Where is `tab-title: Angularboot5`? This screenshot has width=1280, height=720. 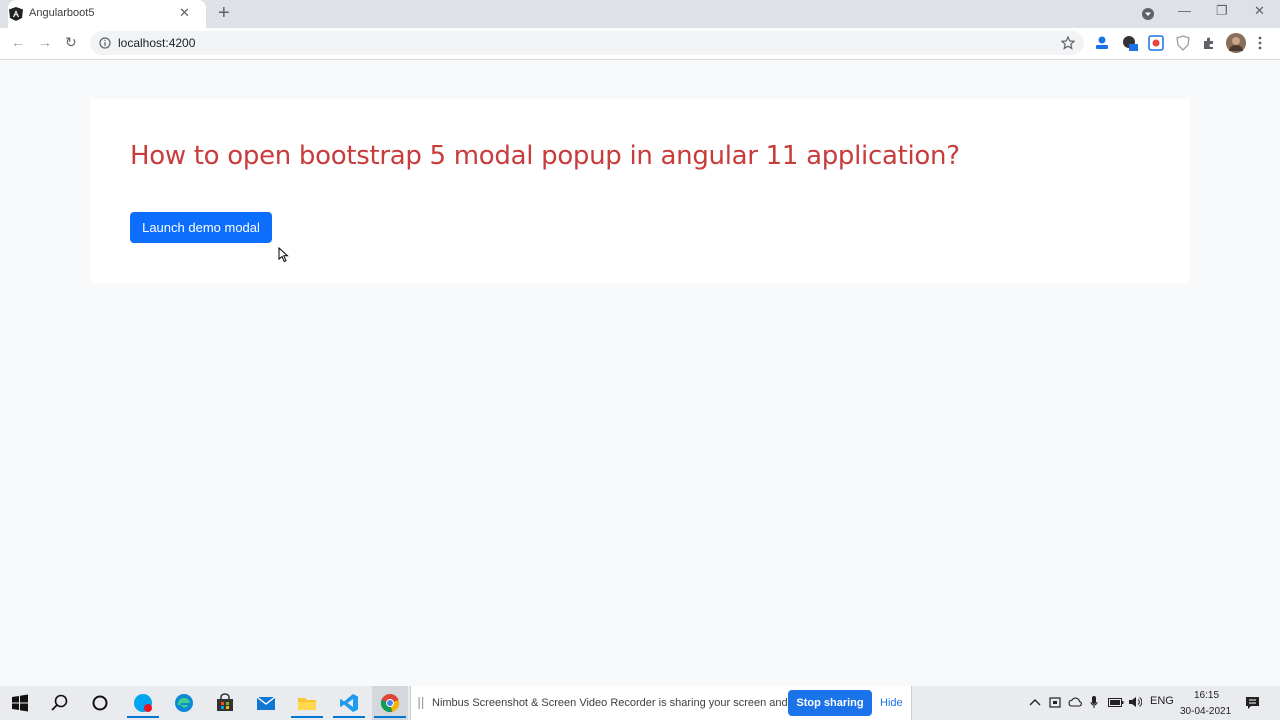
tab-title: Angularboot5 is located at coordinates (62, 13).